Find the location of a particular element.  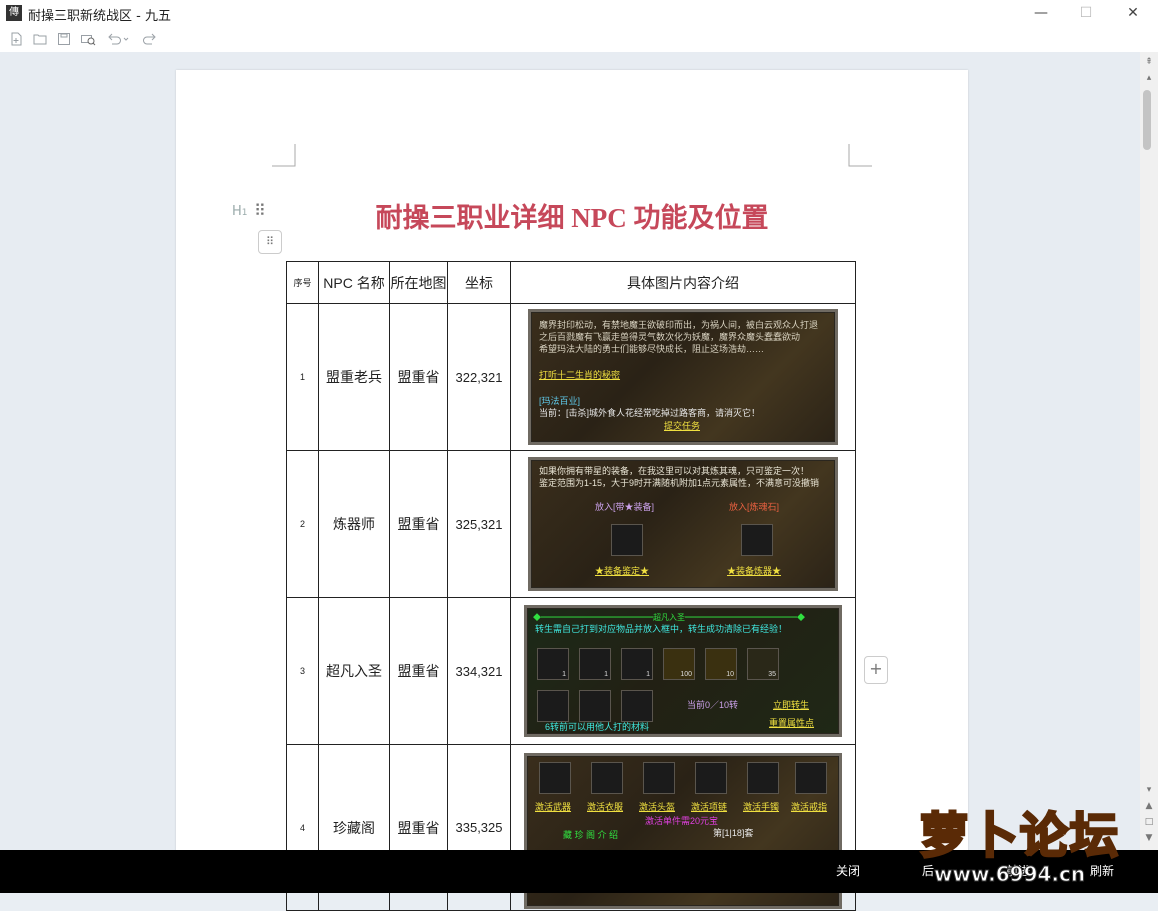

minimize-button: — is located at coordinates (1041, 13).